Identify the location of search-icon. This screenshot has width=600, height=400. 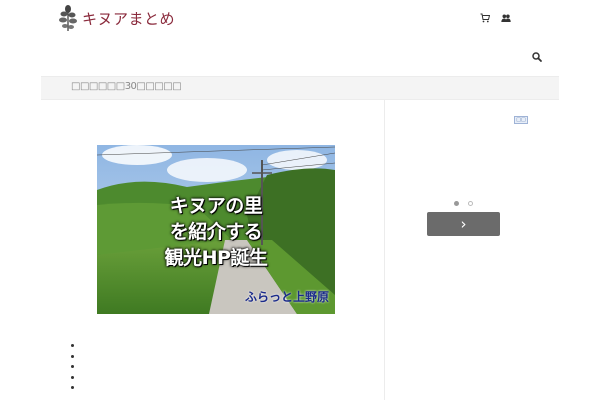
(537, 57).